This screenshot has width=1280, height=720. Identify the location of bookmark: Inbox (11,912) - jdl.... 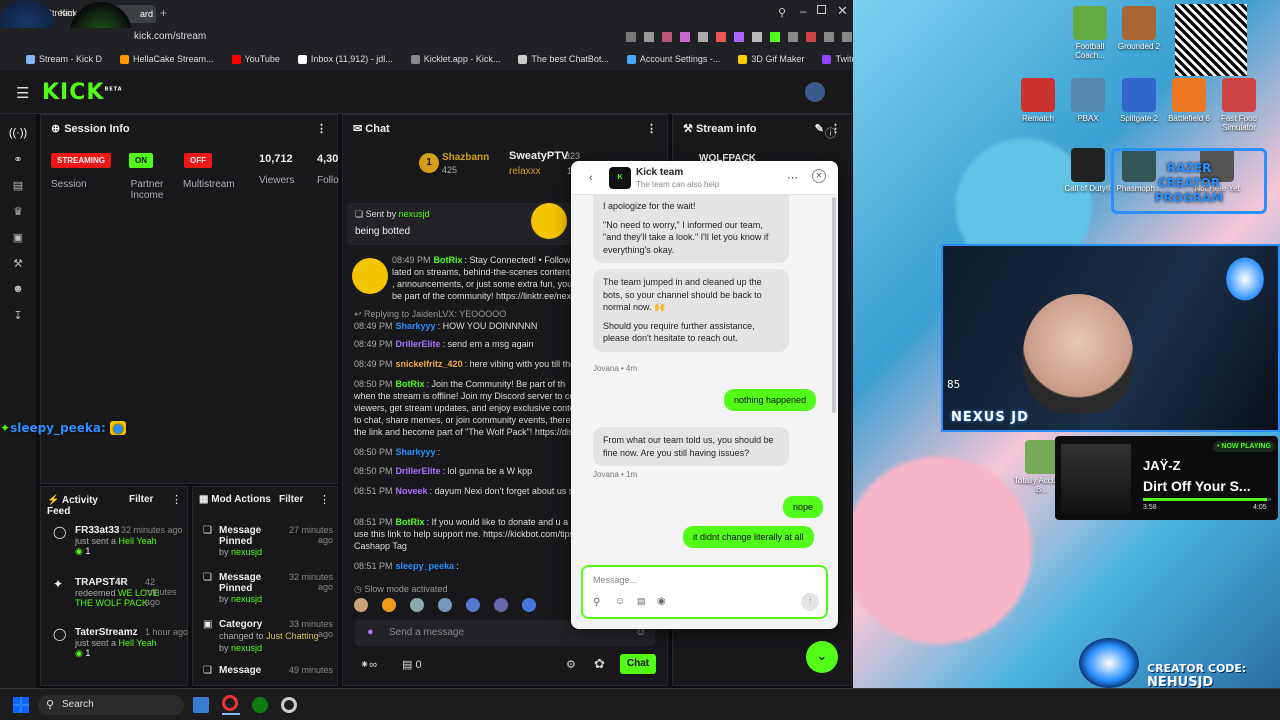
(345, 59).